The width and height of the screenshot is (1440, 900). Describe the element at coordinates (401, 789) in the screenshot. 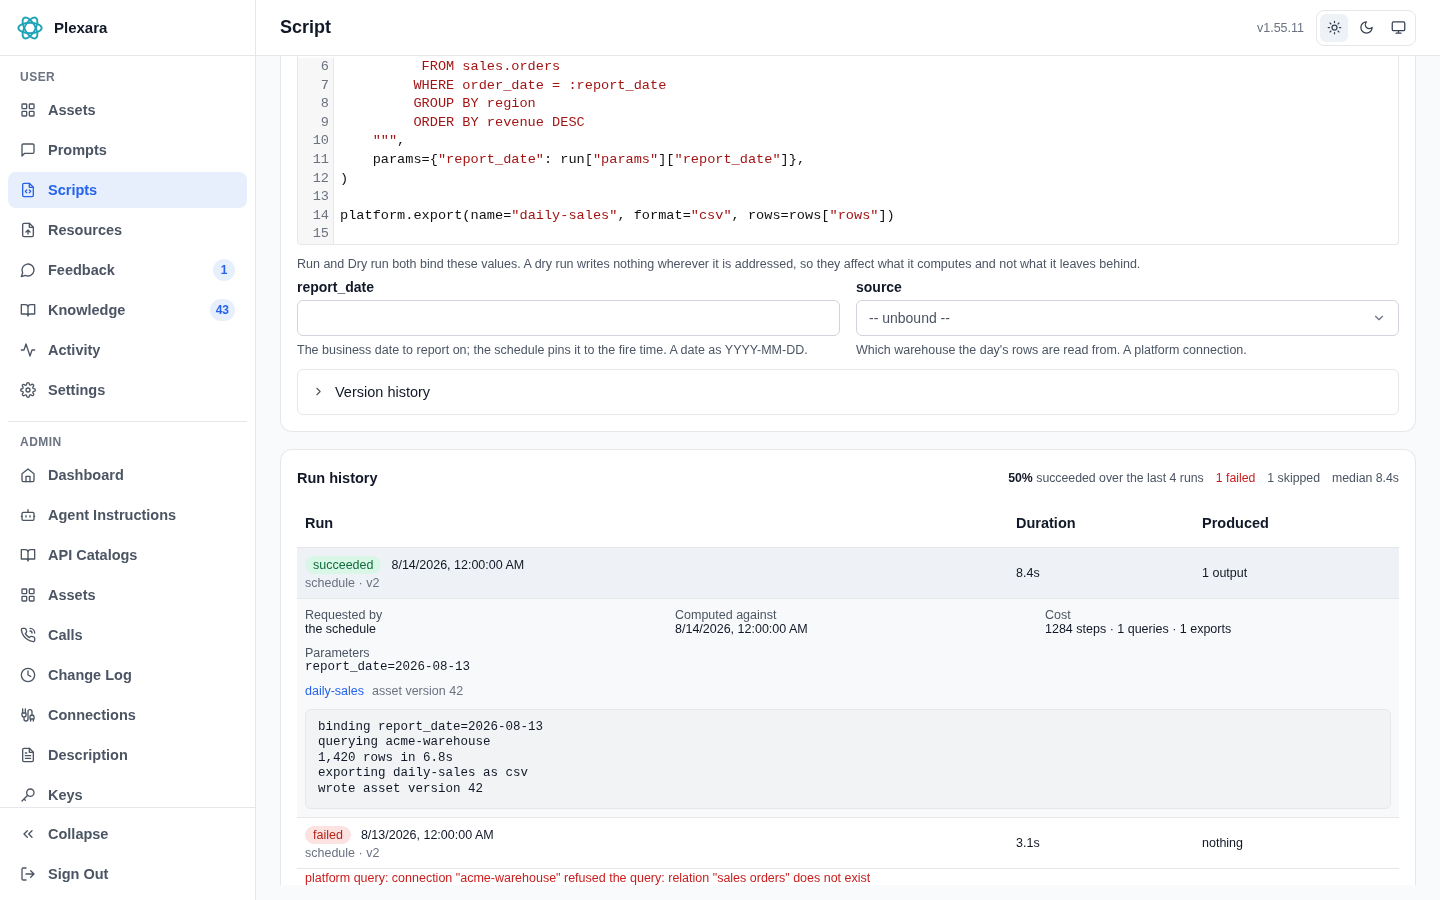

I see `log-line: wrote asset version 42` at that location.